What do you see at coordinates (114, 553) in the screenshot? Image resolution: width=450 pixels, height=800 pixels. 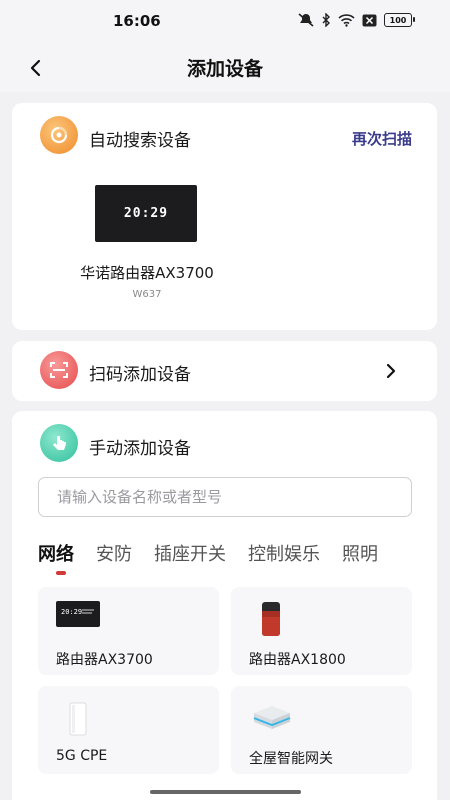 I see `tab-security: 安防` at bounding box center [114, 553].